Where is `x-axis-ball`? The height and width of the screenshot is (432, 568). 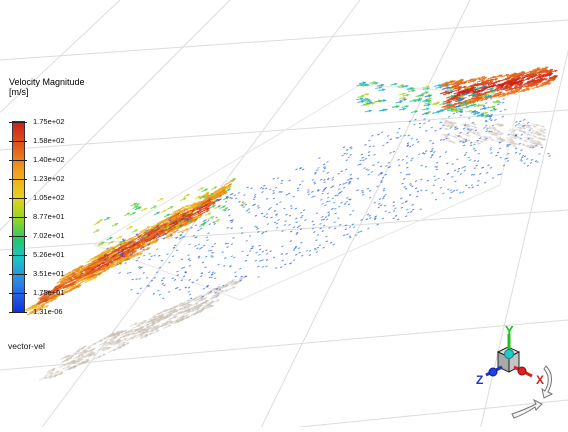
x-axis-ball is located at coordinates (522, 371).